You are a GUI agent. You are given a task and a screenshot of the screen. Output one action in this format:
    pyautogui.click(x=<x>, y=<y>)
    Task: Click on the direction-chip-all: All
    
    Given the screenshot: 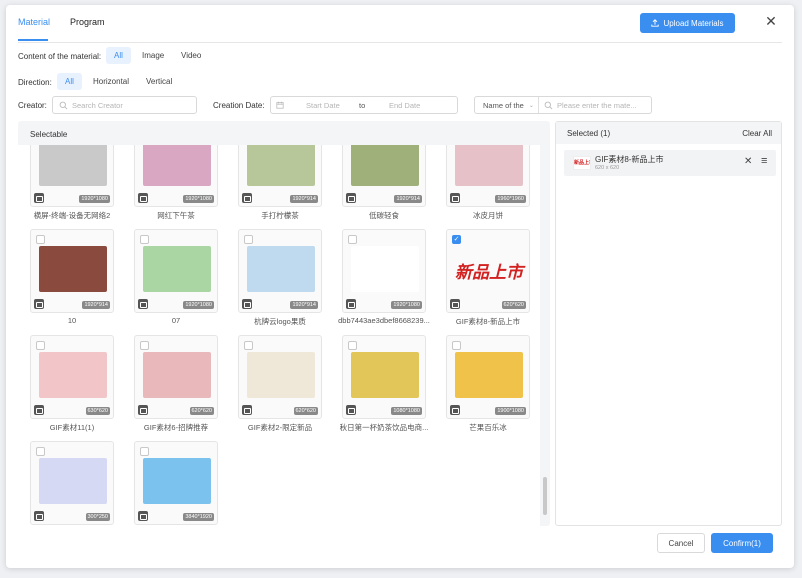 What is the action you would take?
    pyautogui.click(x=69, y=81)
    